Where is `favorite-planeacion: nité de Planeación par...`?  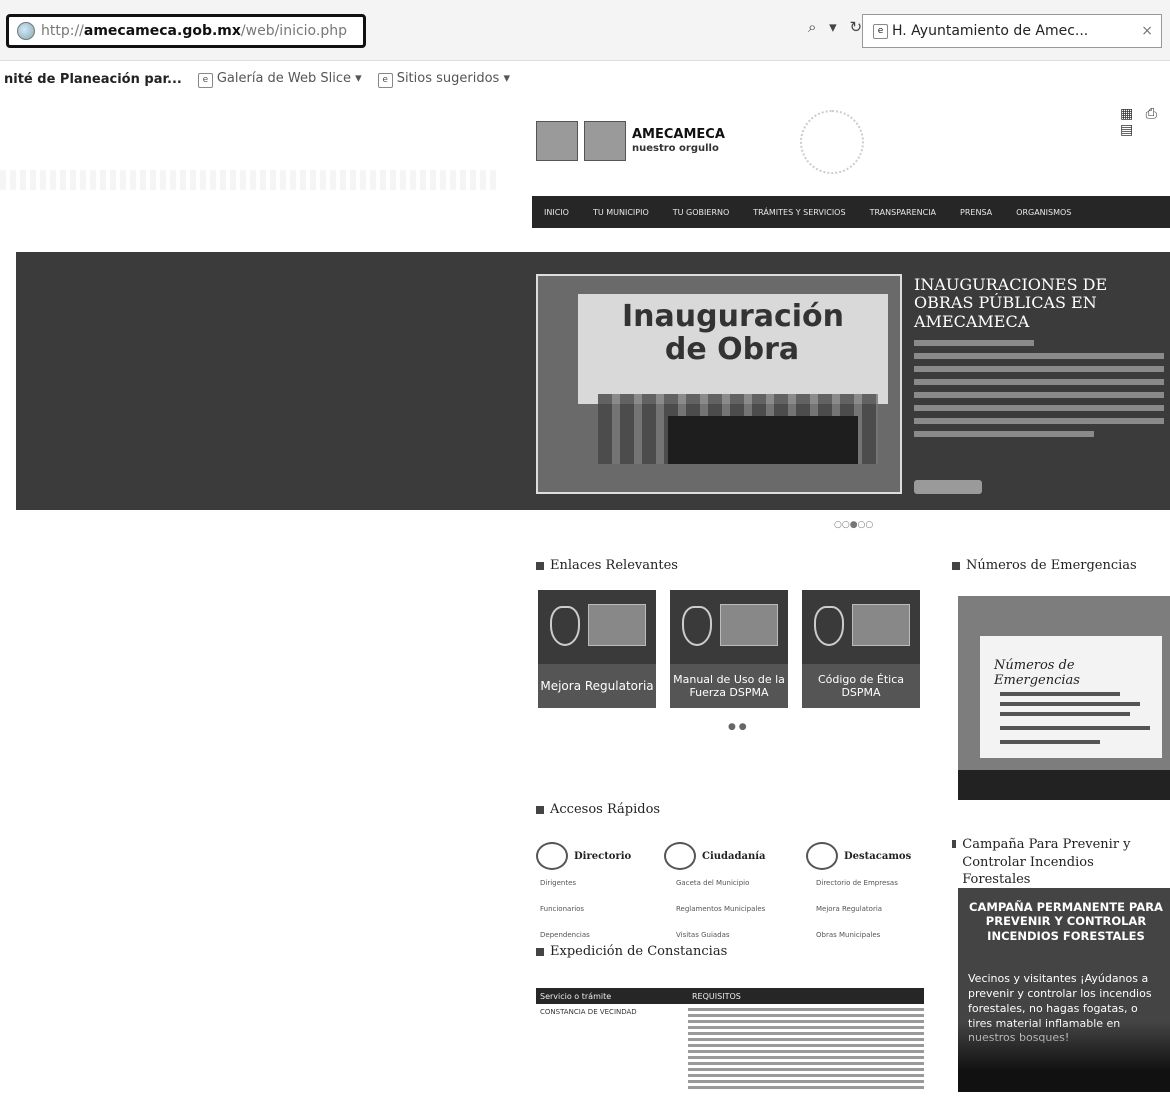 favorite-planeacion: nité de Planeación par... is located at coordinates (93, 79).